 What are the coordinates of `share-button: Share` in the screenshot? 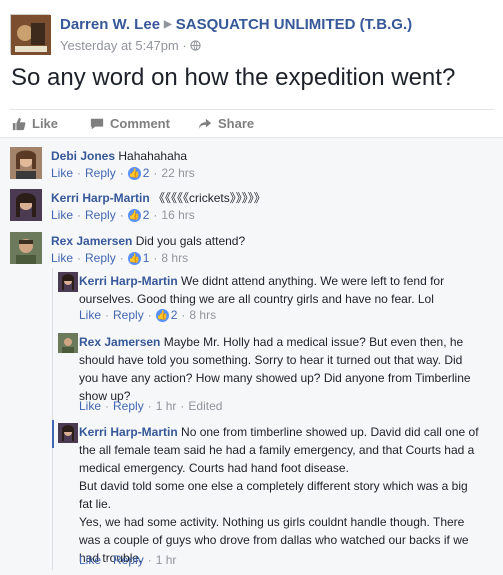 It's located at (226, 123).